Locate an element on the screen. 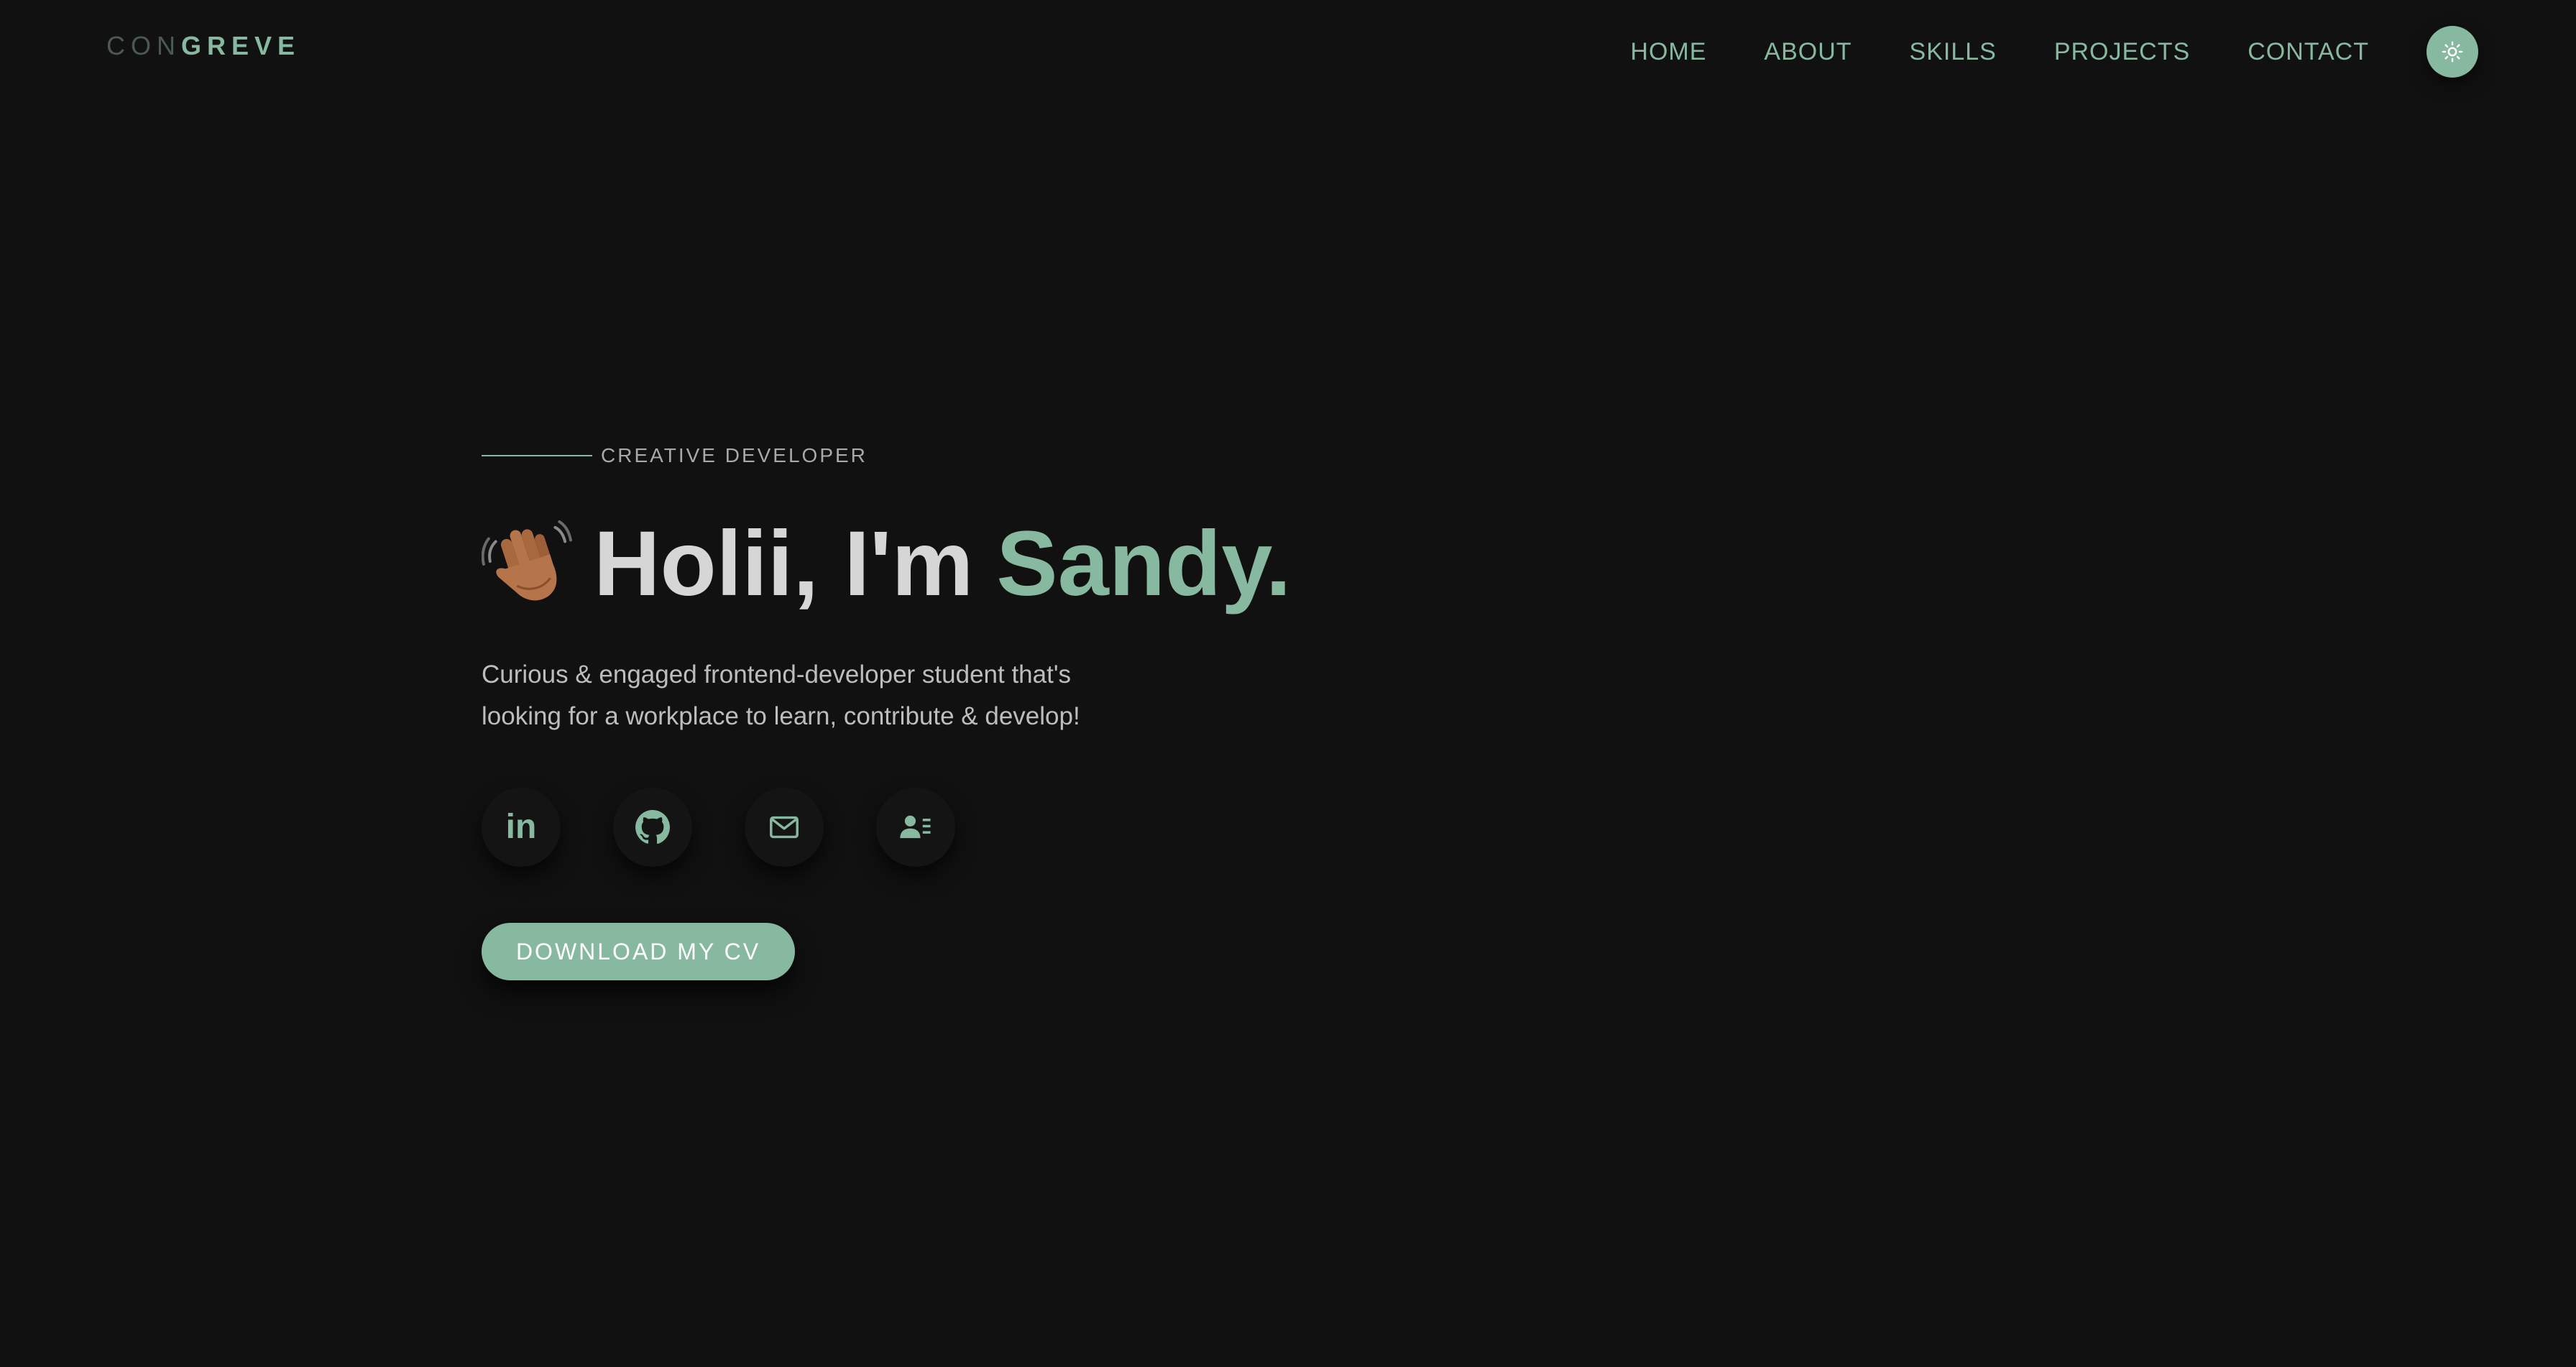 Image resolution: width=2576 pixels, height=1367 pixels. contact-card-icon is located at coordinates (915, 827).